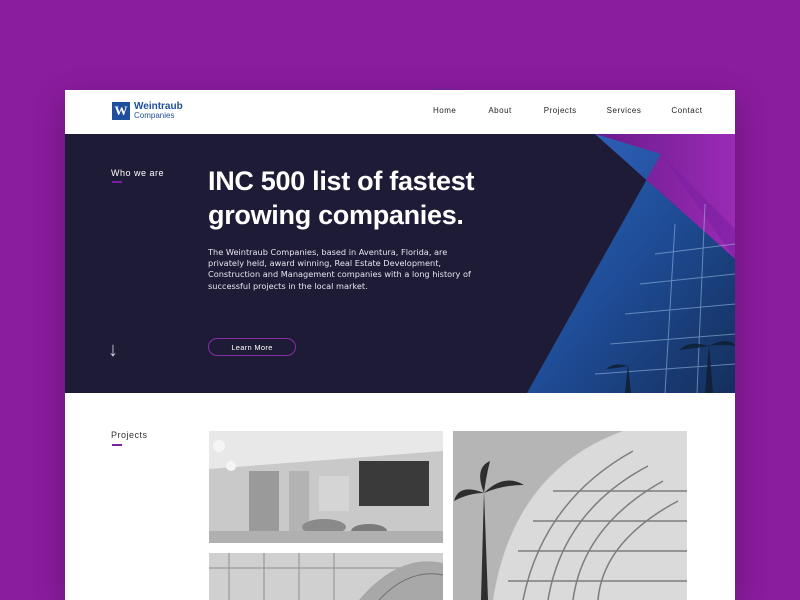 This screenshot has height=600, width=800. Describe the element at coordinates (121, 111) in the screenshot. I see `logo-mark-icon: W` at that location.